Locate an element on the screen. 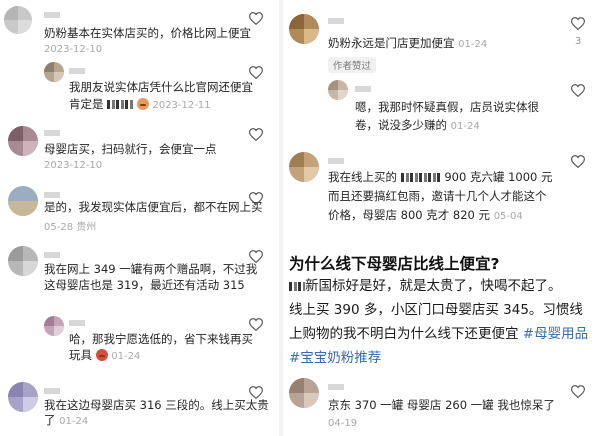 Image resolution: width=600 pixels, height=436 pixels. comment-date: 04-19 is located at coordinates (343, 423).